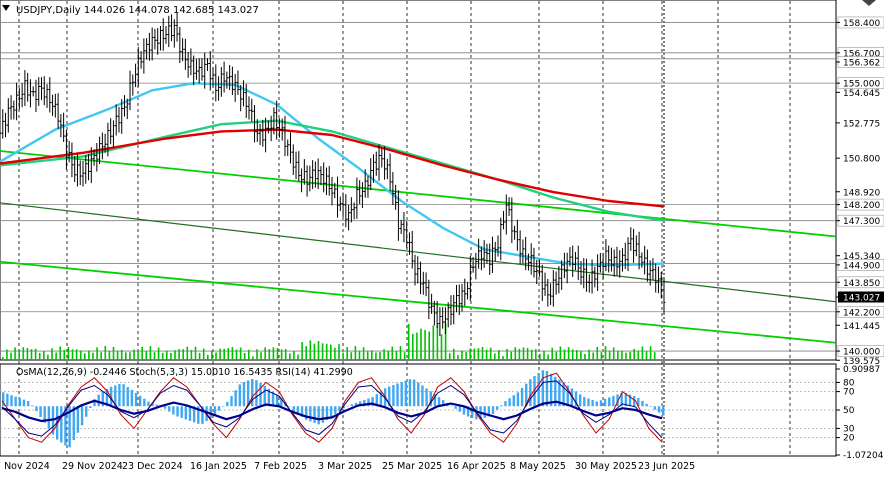  What do you see at coordinates (861, 222) in the screenshot?
I see `price-tick-label-9: 147.300` at bounding box center [861, 222].